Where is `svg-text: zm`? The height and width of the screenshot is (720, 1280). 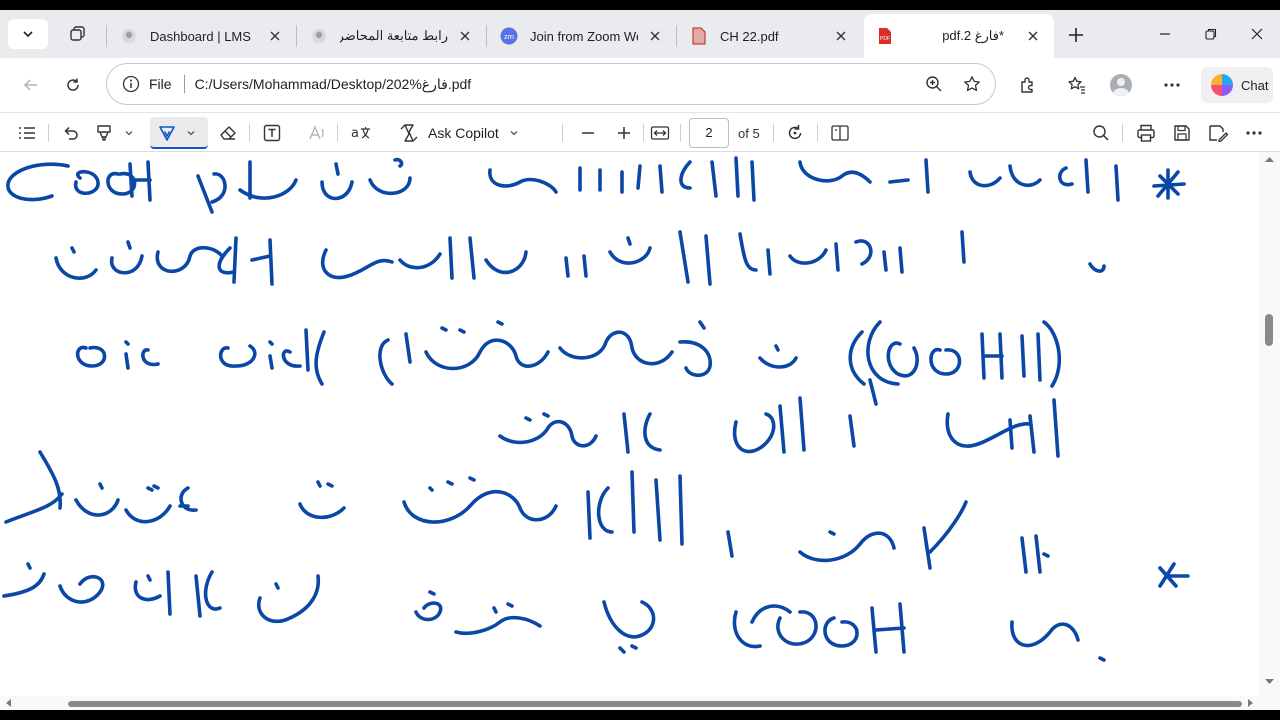 svg-text: zm is located at coordinates (509, 36).